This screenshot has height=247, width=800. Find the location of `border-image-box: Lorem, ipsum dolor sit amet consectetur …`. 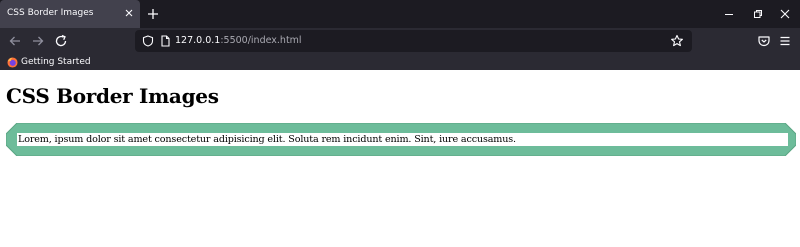

border-image-box: Lorem, ipsum dolor sit amet consectetur … is located at coordinates (401, 139).